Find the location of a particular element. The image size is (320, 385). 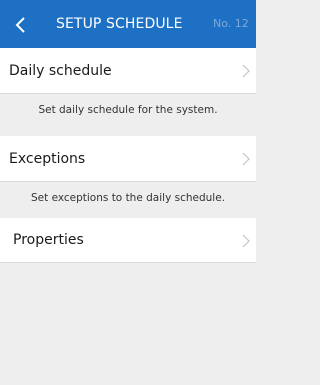

header-bar: SETUP SCHEDULE No. 12 is located at coordinates (128, 24).